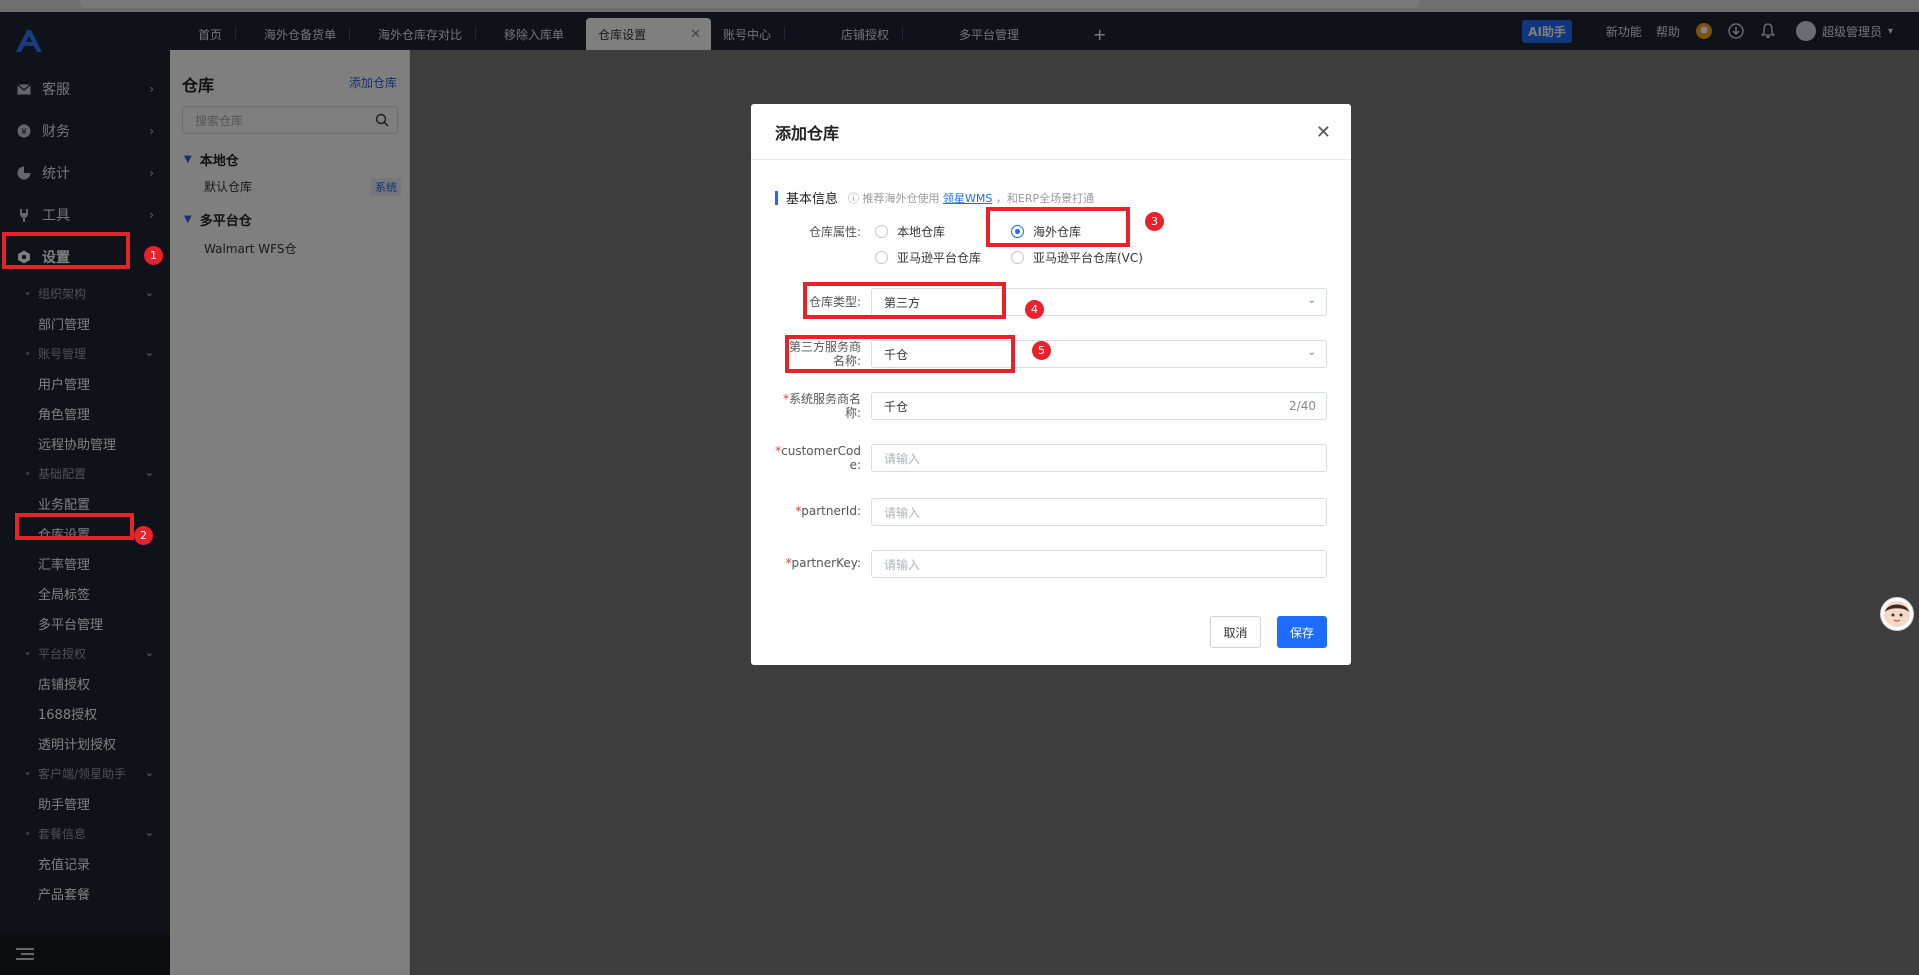 The image size is (1919, 975). I want to click on partner-id-label: *partnerId:, so click(828, 511).